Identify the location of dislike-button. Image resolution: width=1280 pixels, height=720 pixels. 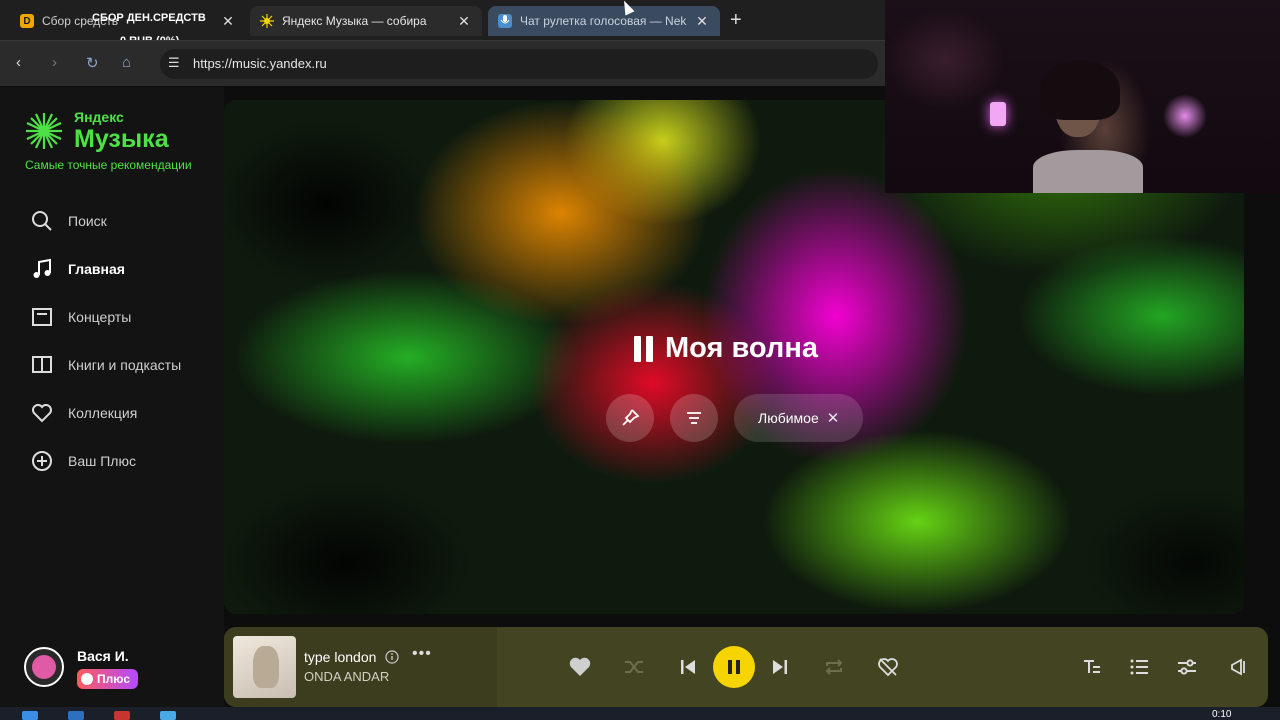
(888, 667).